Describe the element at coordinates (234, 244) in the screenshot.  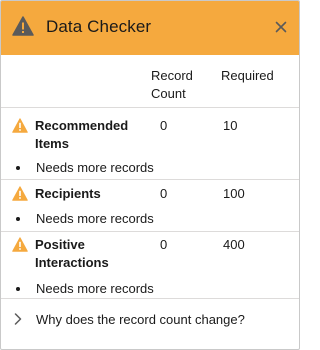
I see `row-required: 400` at that location.